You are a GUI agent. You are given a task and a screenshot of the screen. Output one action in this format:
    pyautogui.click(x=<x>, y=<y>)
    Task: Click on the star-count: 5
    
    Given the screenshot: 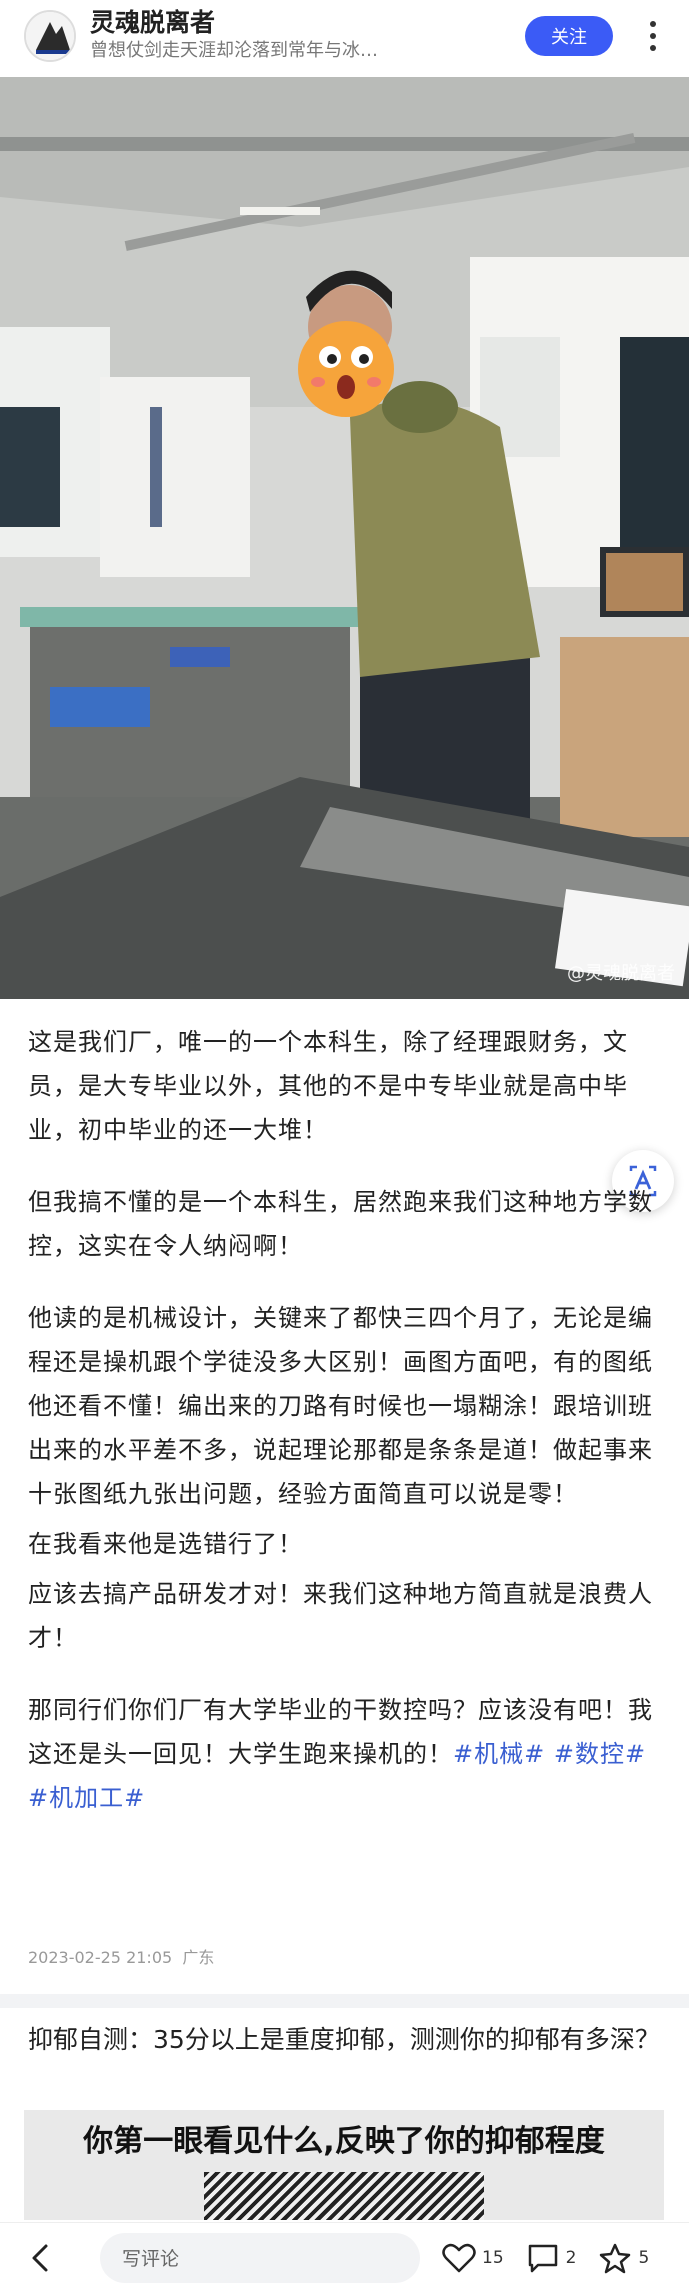 What is the action you would take?
    pyautogui.click(x=644, y=2257)
    